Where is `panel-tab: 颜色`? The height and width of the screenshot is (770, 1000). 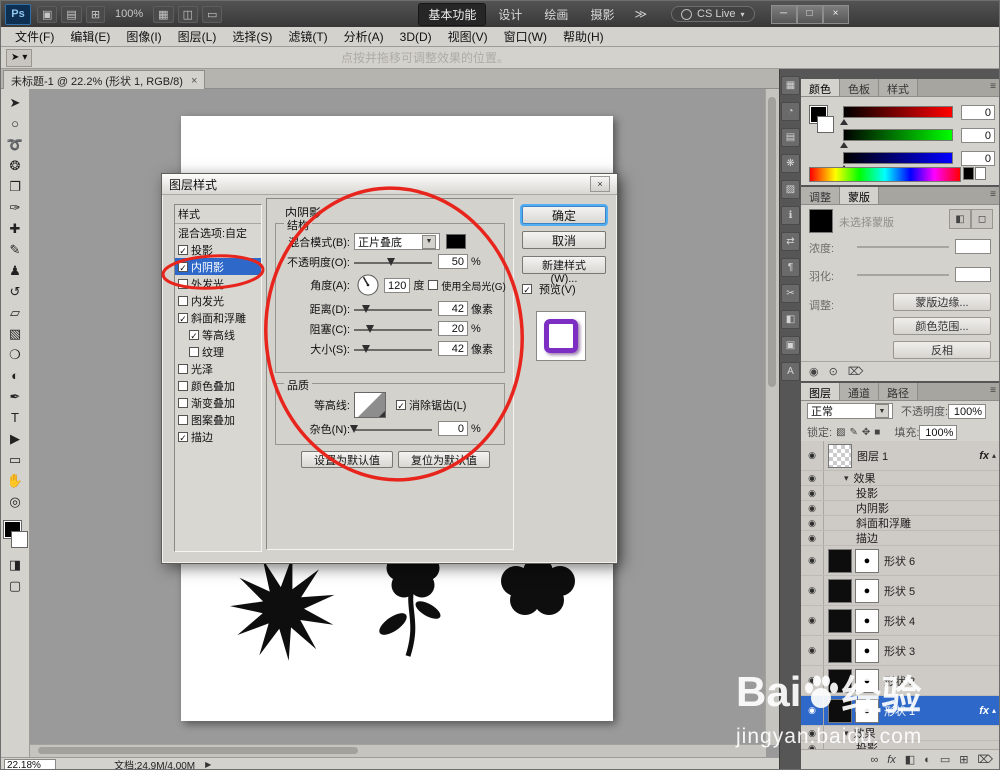
panel-tab: 颜色 is located at coordinates (820, 87).